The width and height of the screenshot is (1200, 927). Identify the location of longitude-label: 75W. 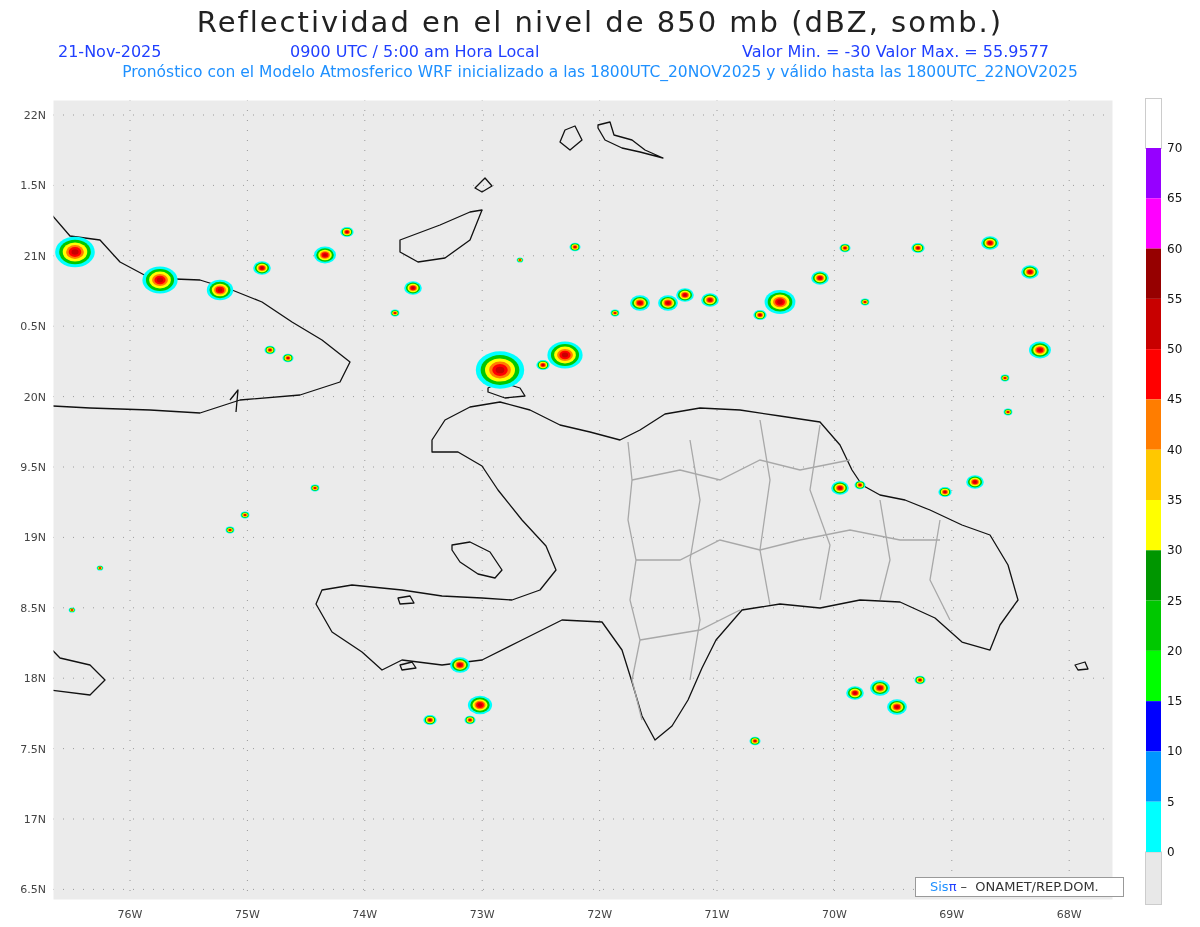
(247, 914).